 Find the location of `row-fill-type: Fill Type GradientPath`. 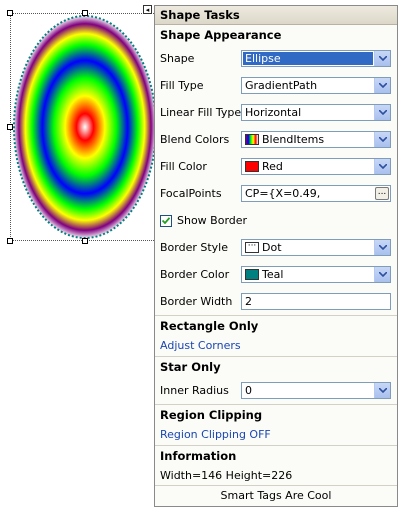

row-fill-type: Fill Type GradientPath is located at coordinates (276, 85).